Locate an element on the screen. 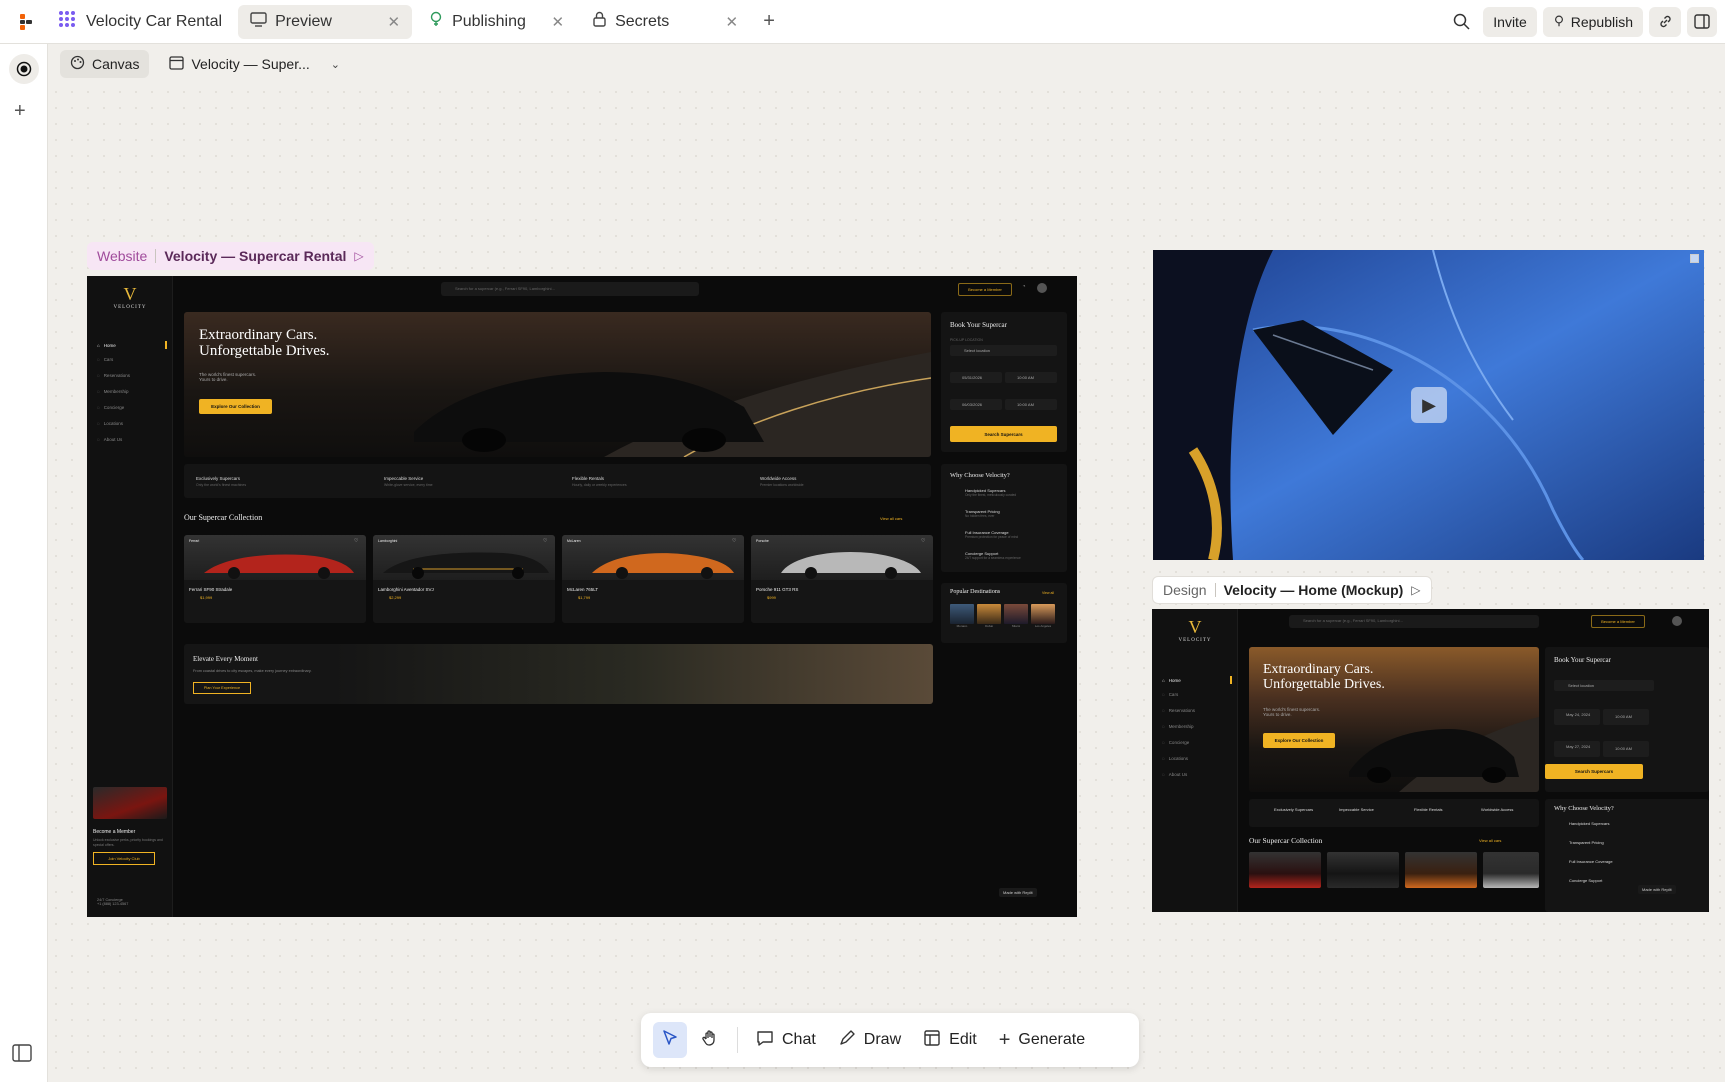 This screenshot has width=1725, height=1082. car-card: Ferrari Ferrari SF90 Stradale $1,999 ♡ is located at coordinates (275, 579).